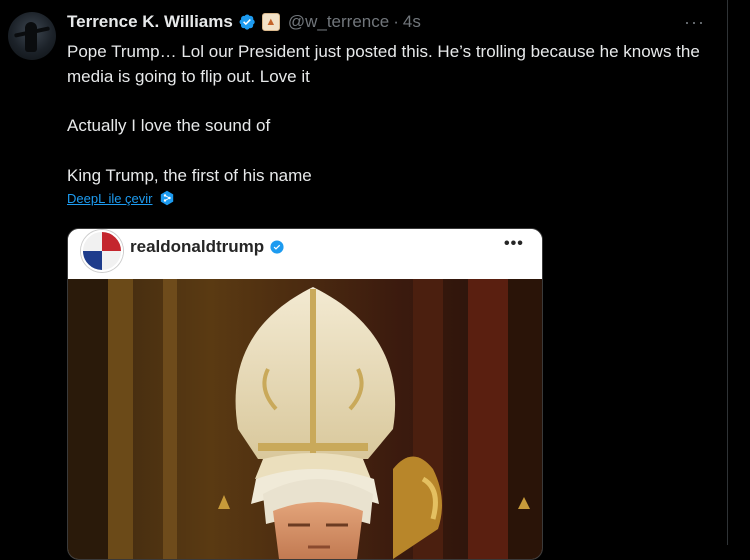 This screenshot has width=750, height=560. I want to click on embedded-more-icon: •••, so click(514, 244).